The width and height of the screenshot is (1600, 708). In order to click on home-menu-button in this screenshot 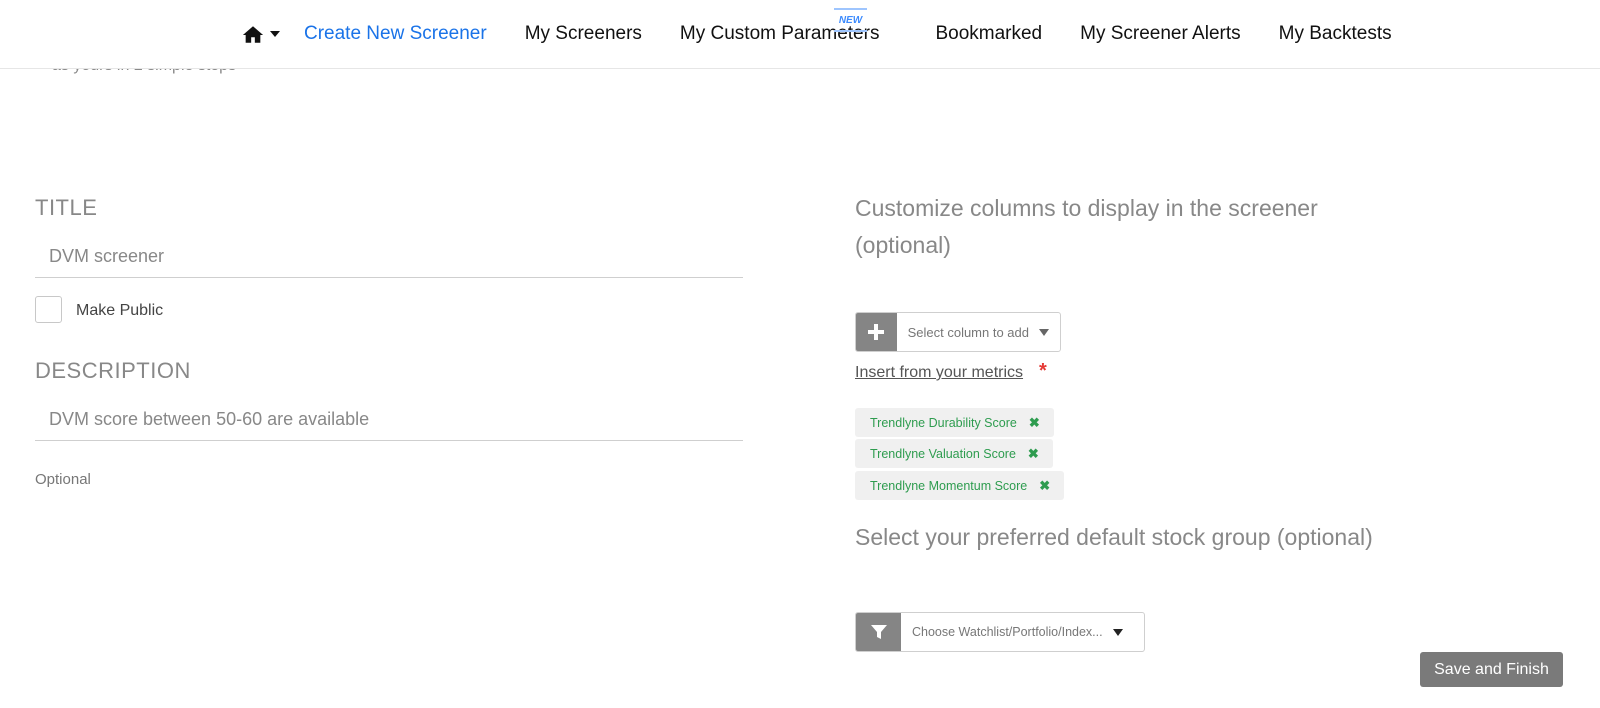, I will do `click(261, 34)`.